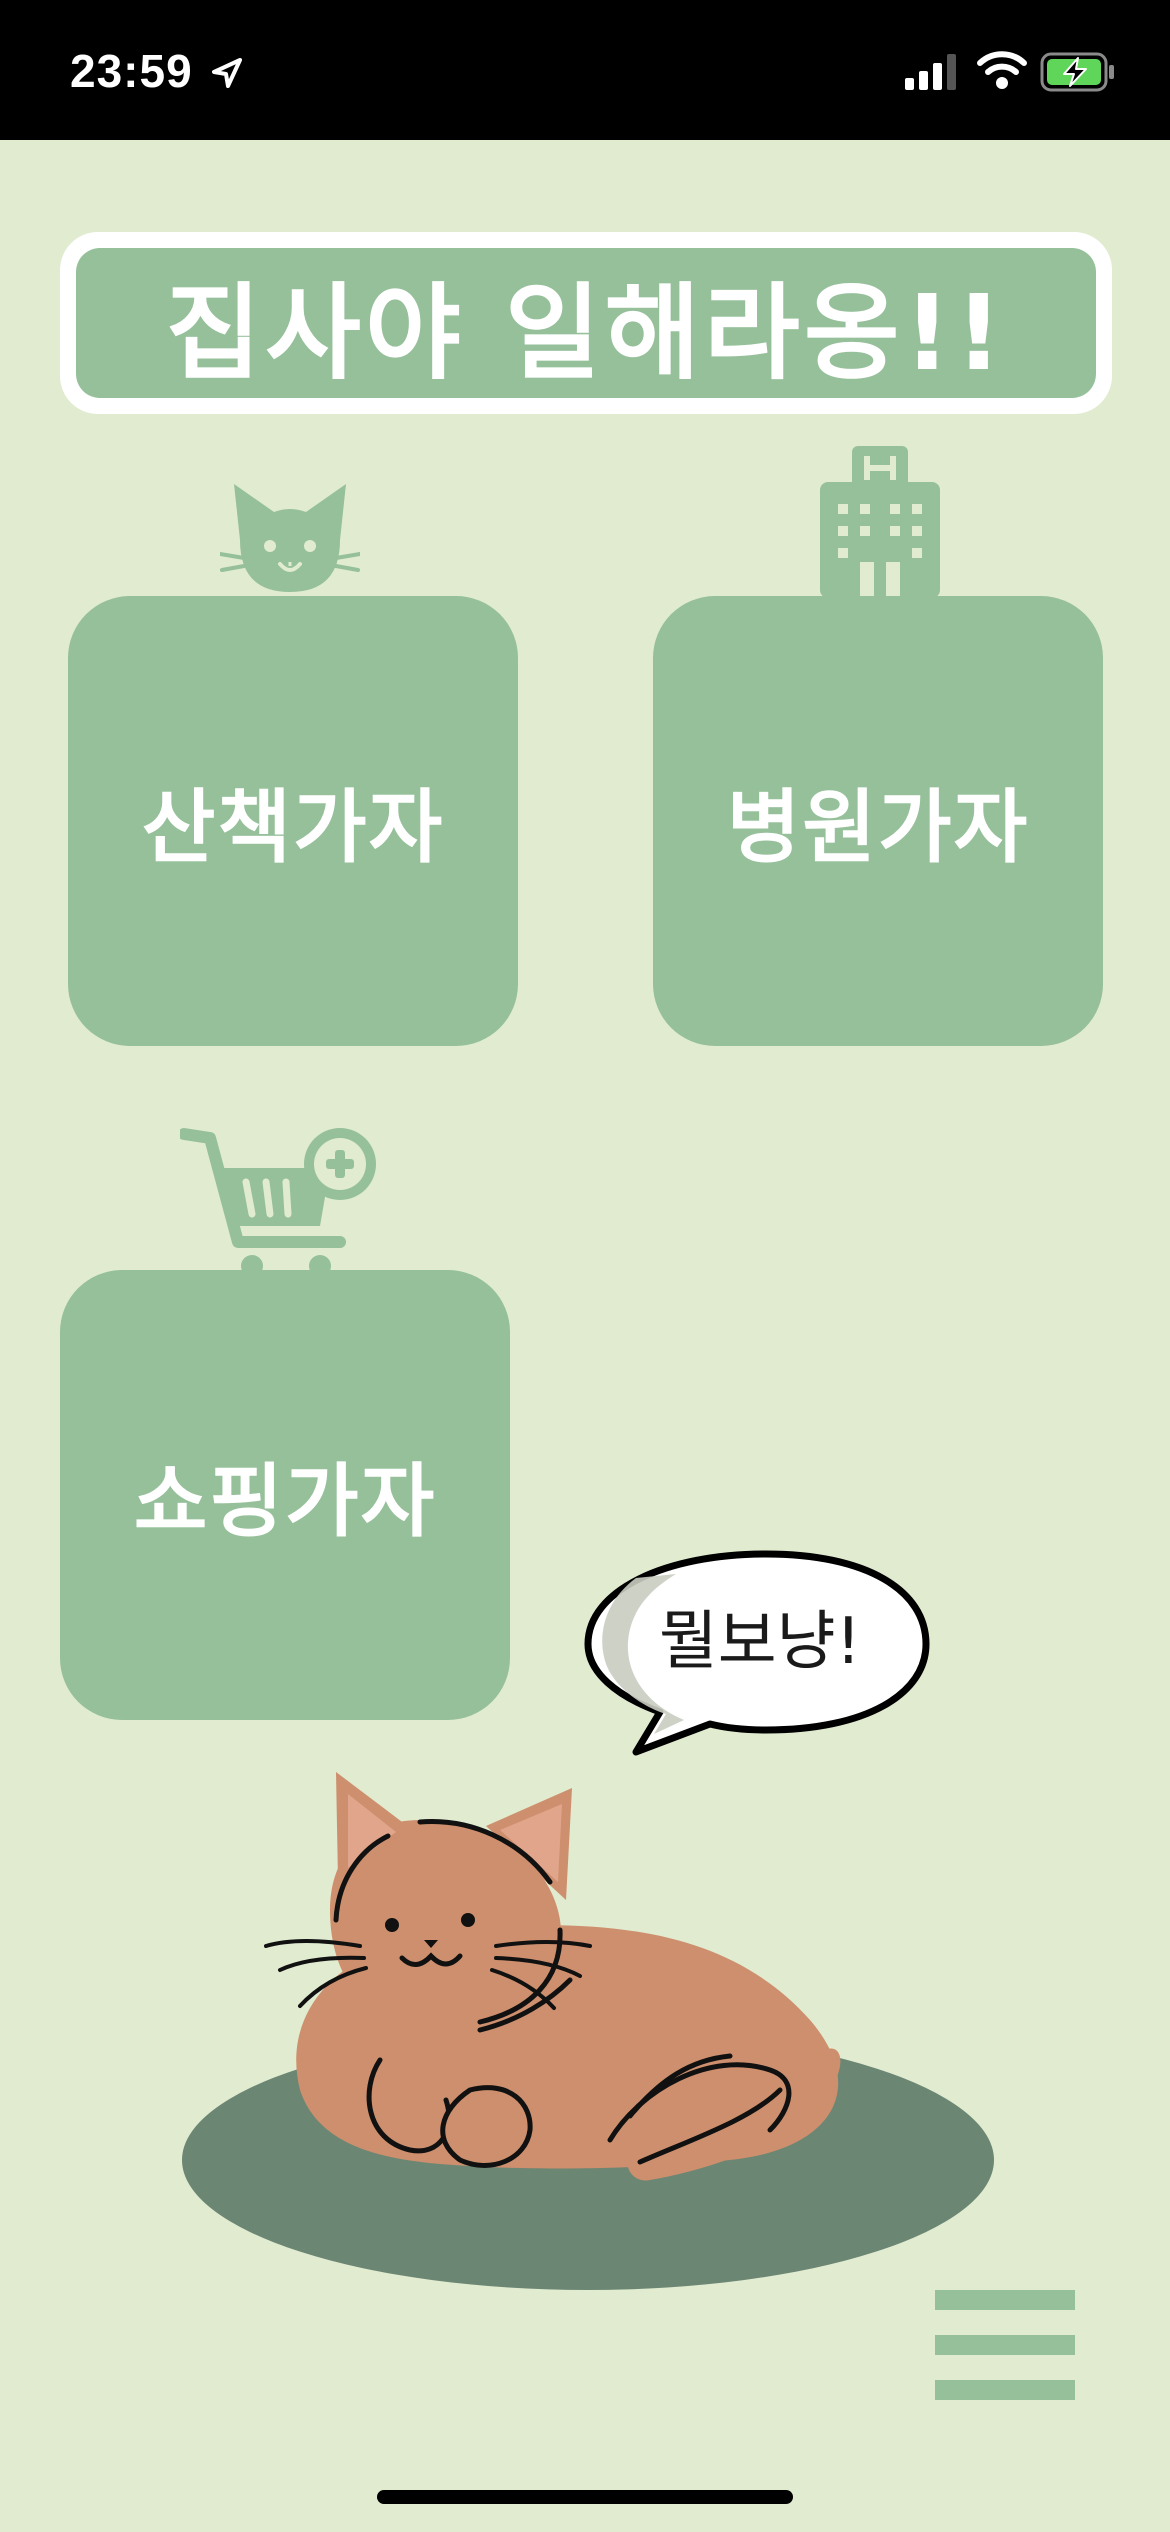 The width and height of the screenshot is (1170, 2532). I want to click on status-time: 23:59, so click(131, 71).